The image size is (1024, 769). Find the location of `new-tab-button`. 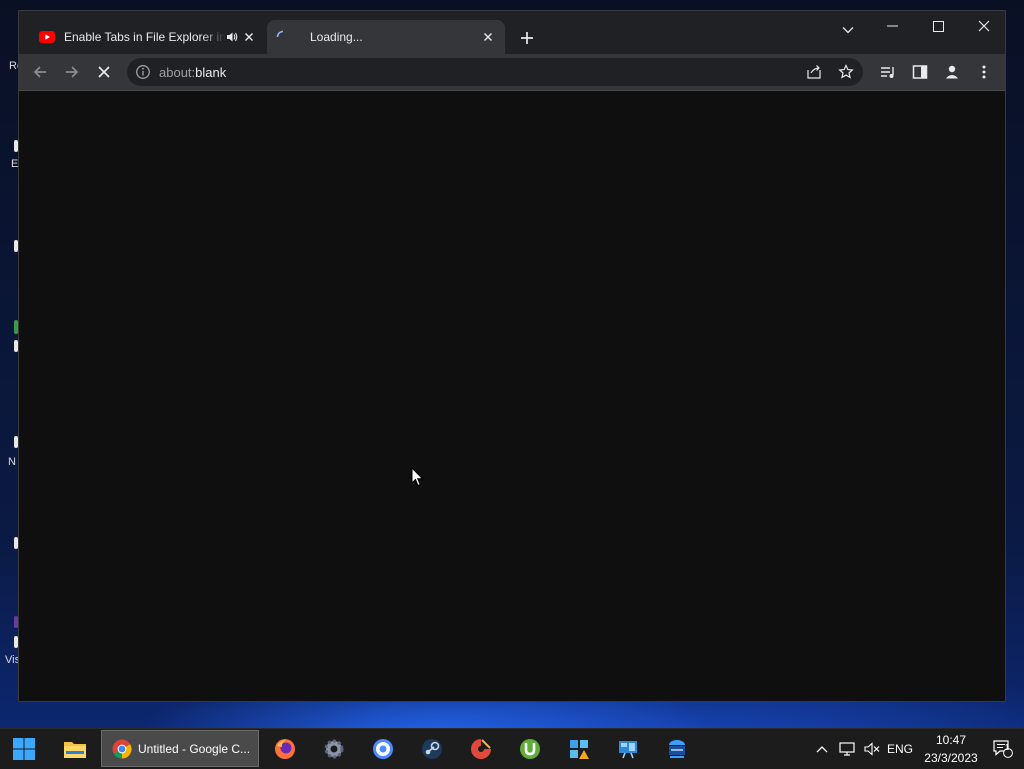

new-tab-button is located at coordinates (527, 38).